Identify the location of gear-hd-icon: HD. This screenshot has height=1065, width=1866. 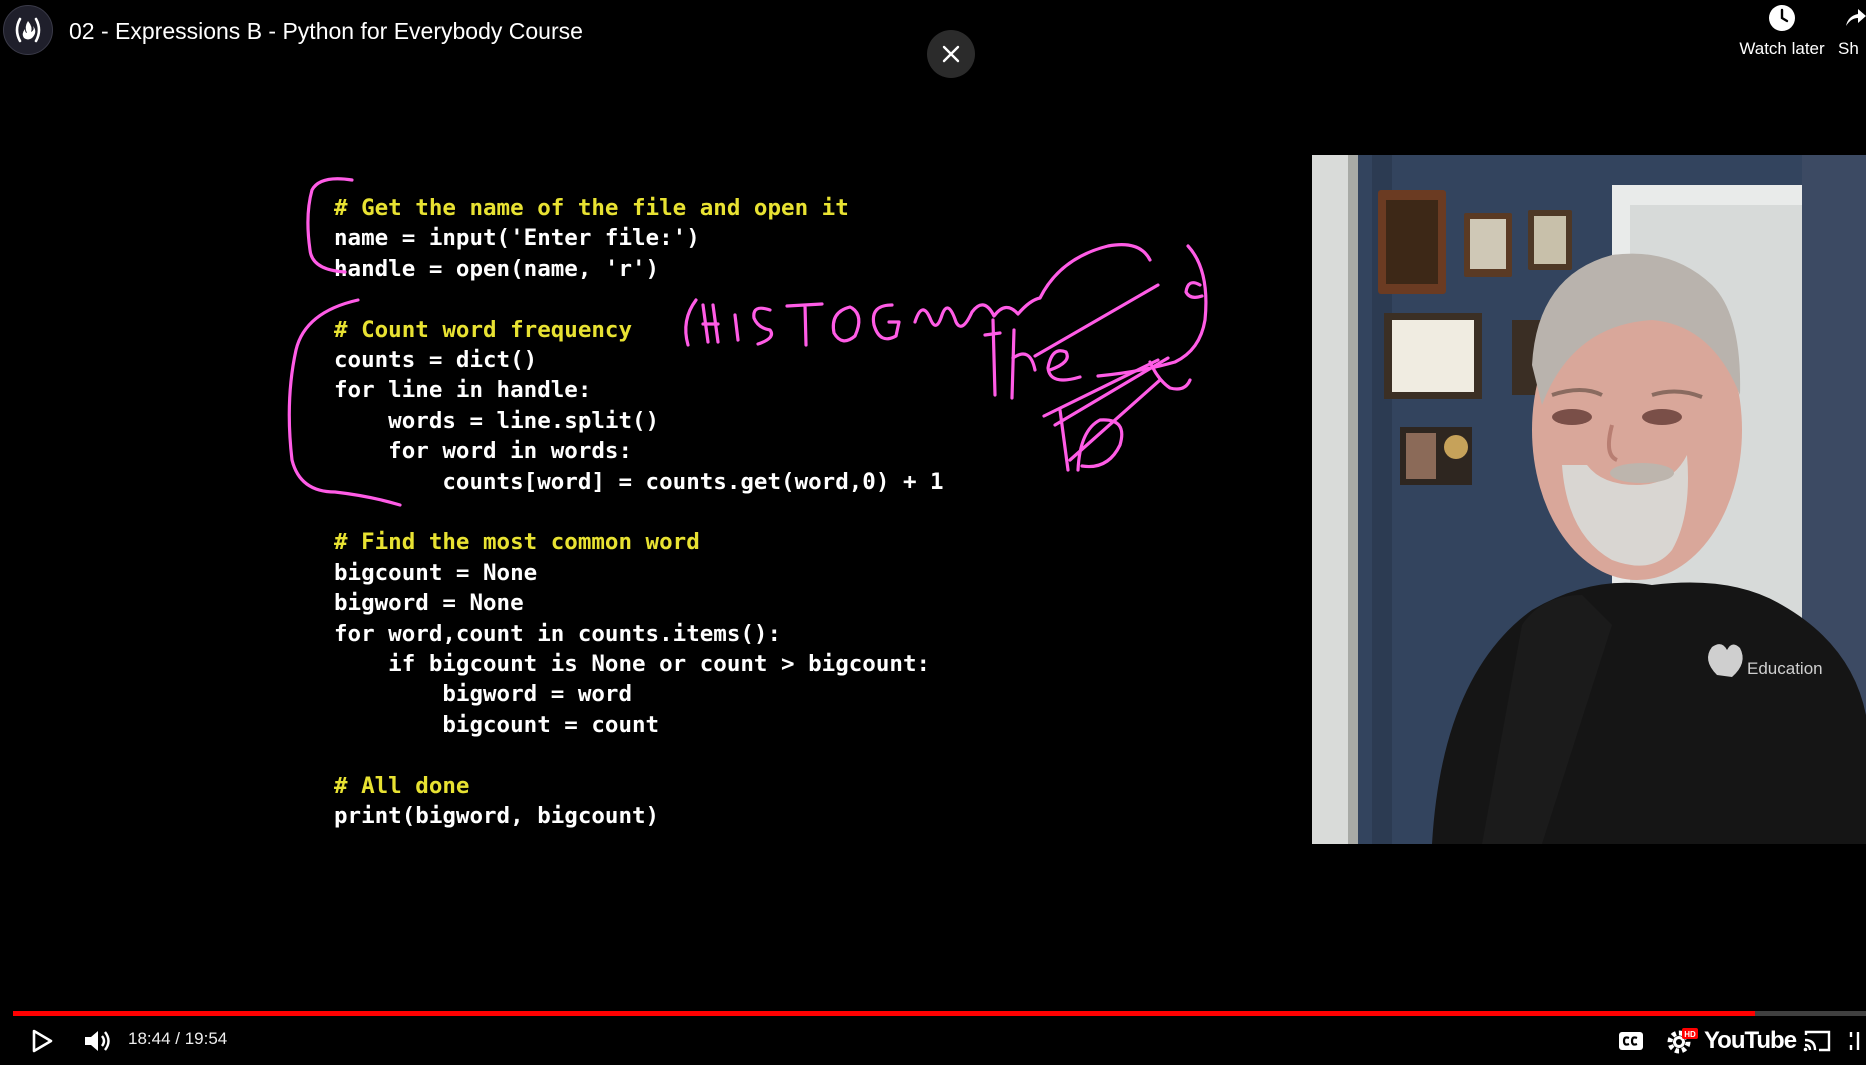
(1682, 1041).